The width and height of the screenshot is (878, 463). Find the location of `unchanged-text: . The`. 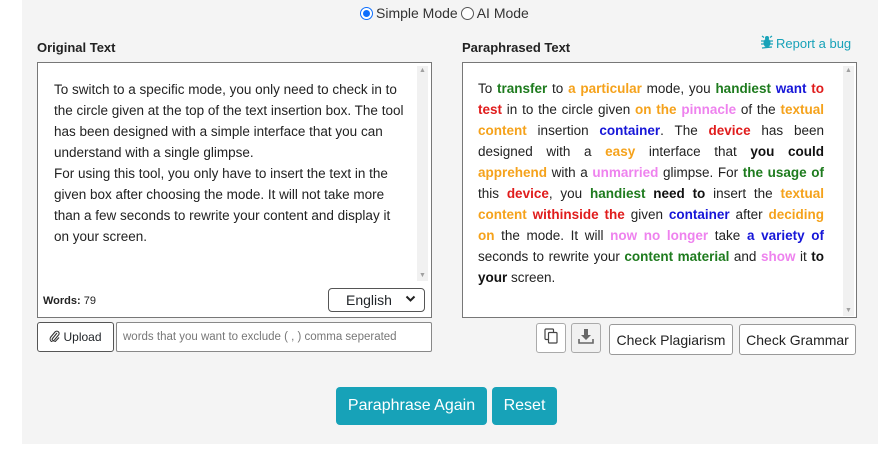

unchanged-text: . The is located at coordinates (684, 130).